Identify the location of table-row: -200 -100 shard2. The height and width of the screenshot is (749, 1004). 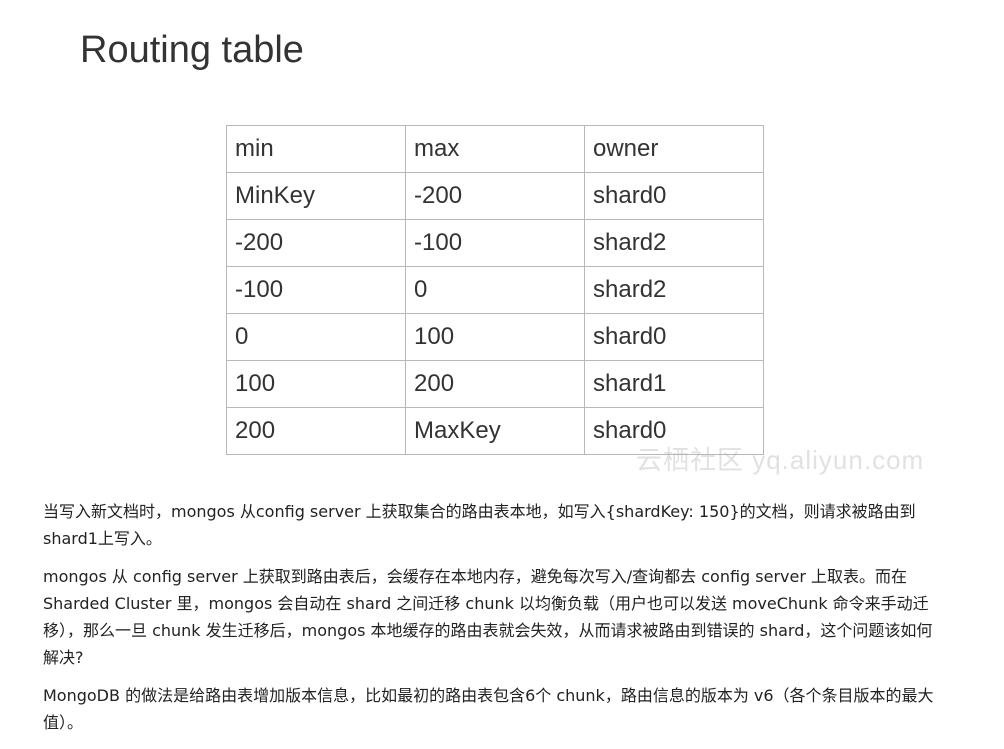
(495, 243).